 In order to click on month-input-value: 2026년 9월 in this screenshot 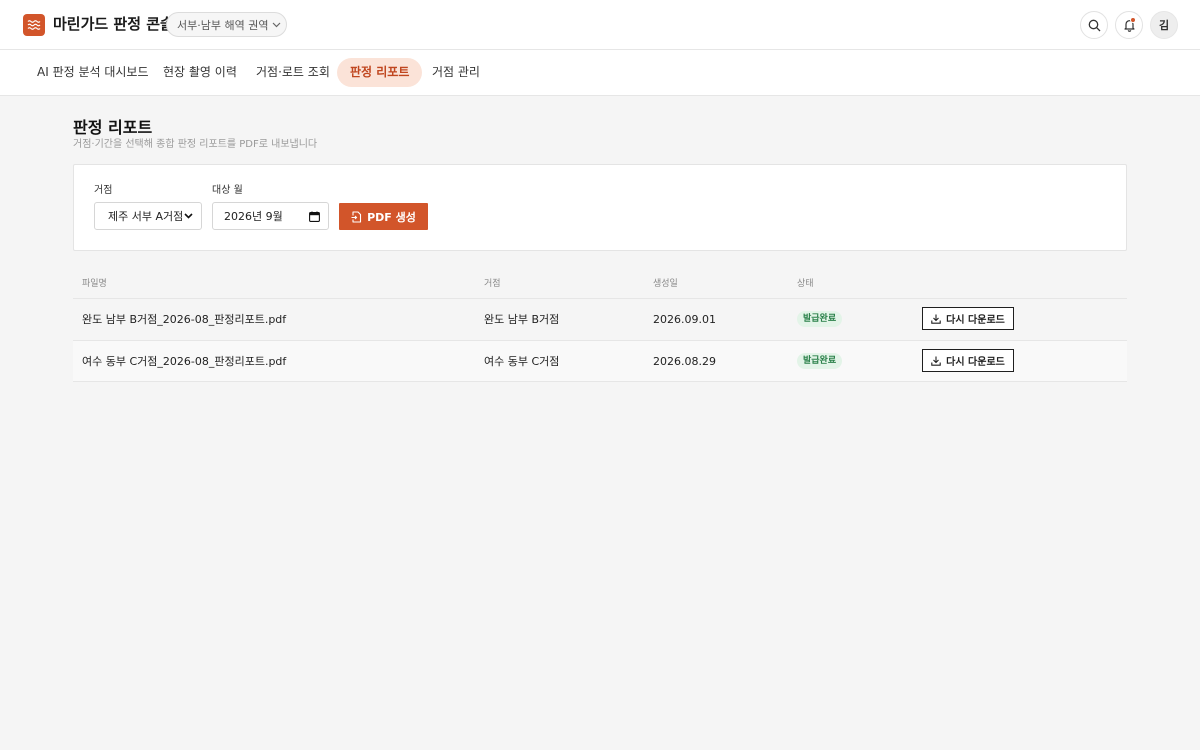, I will do `click(253, 216)`.